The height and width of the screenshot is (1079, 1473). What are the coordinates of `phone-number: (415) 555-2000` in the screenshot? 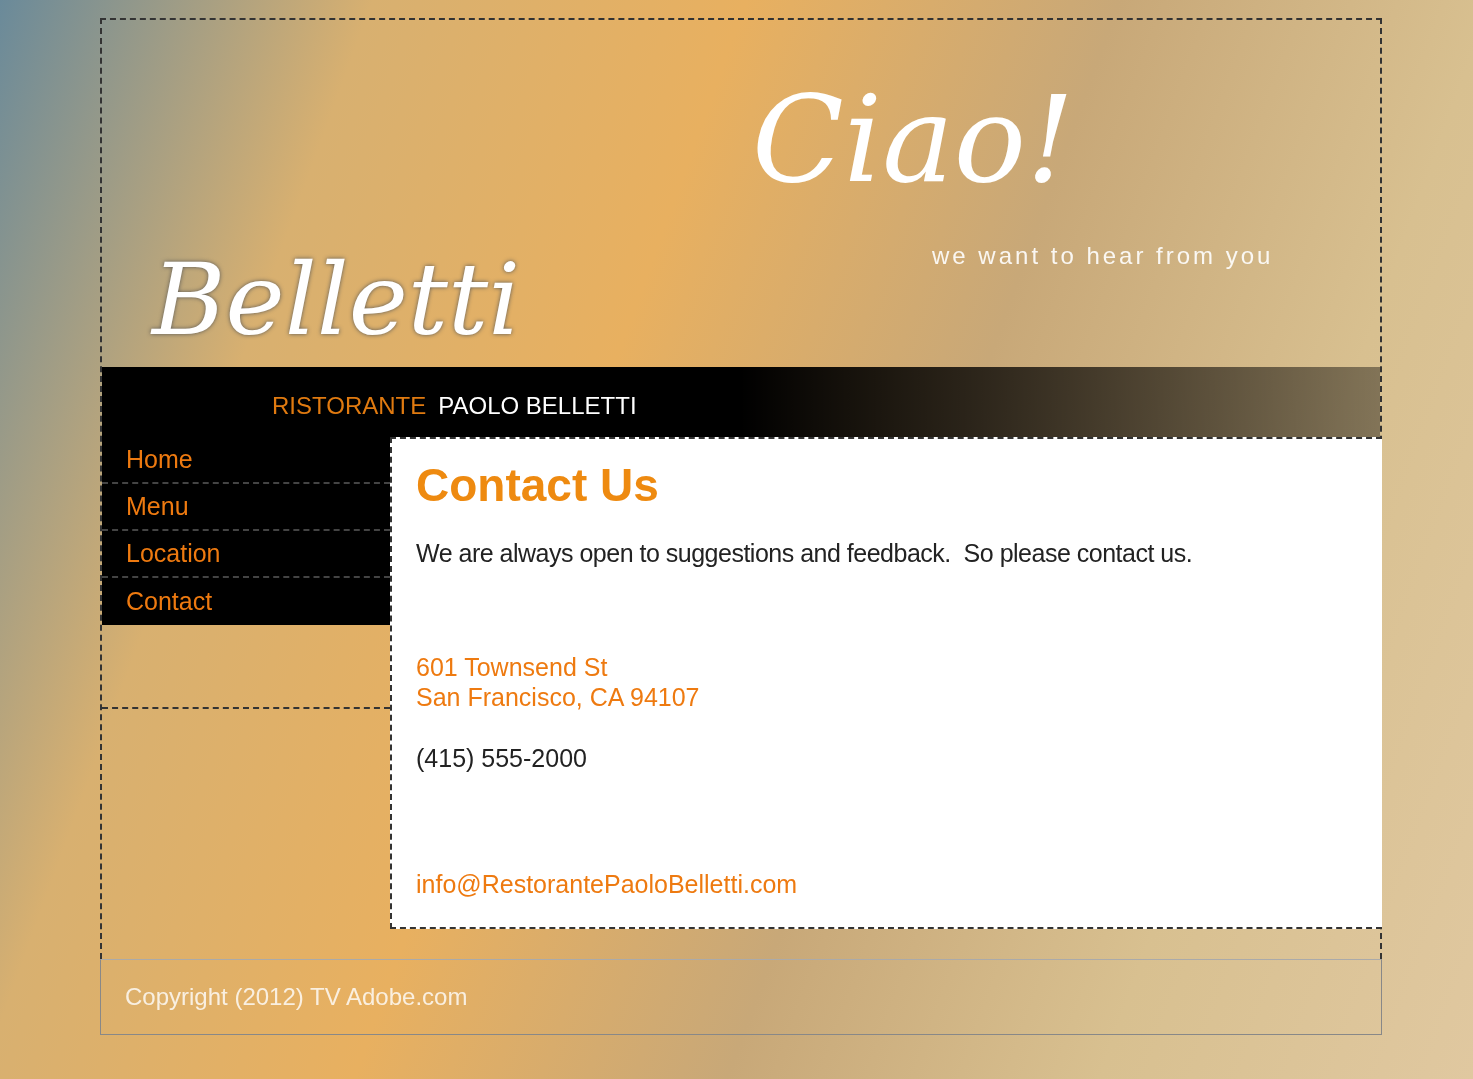 It's located at (502, 758).